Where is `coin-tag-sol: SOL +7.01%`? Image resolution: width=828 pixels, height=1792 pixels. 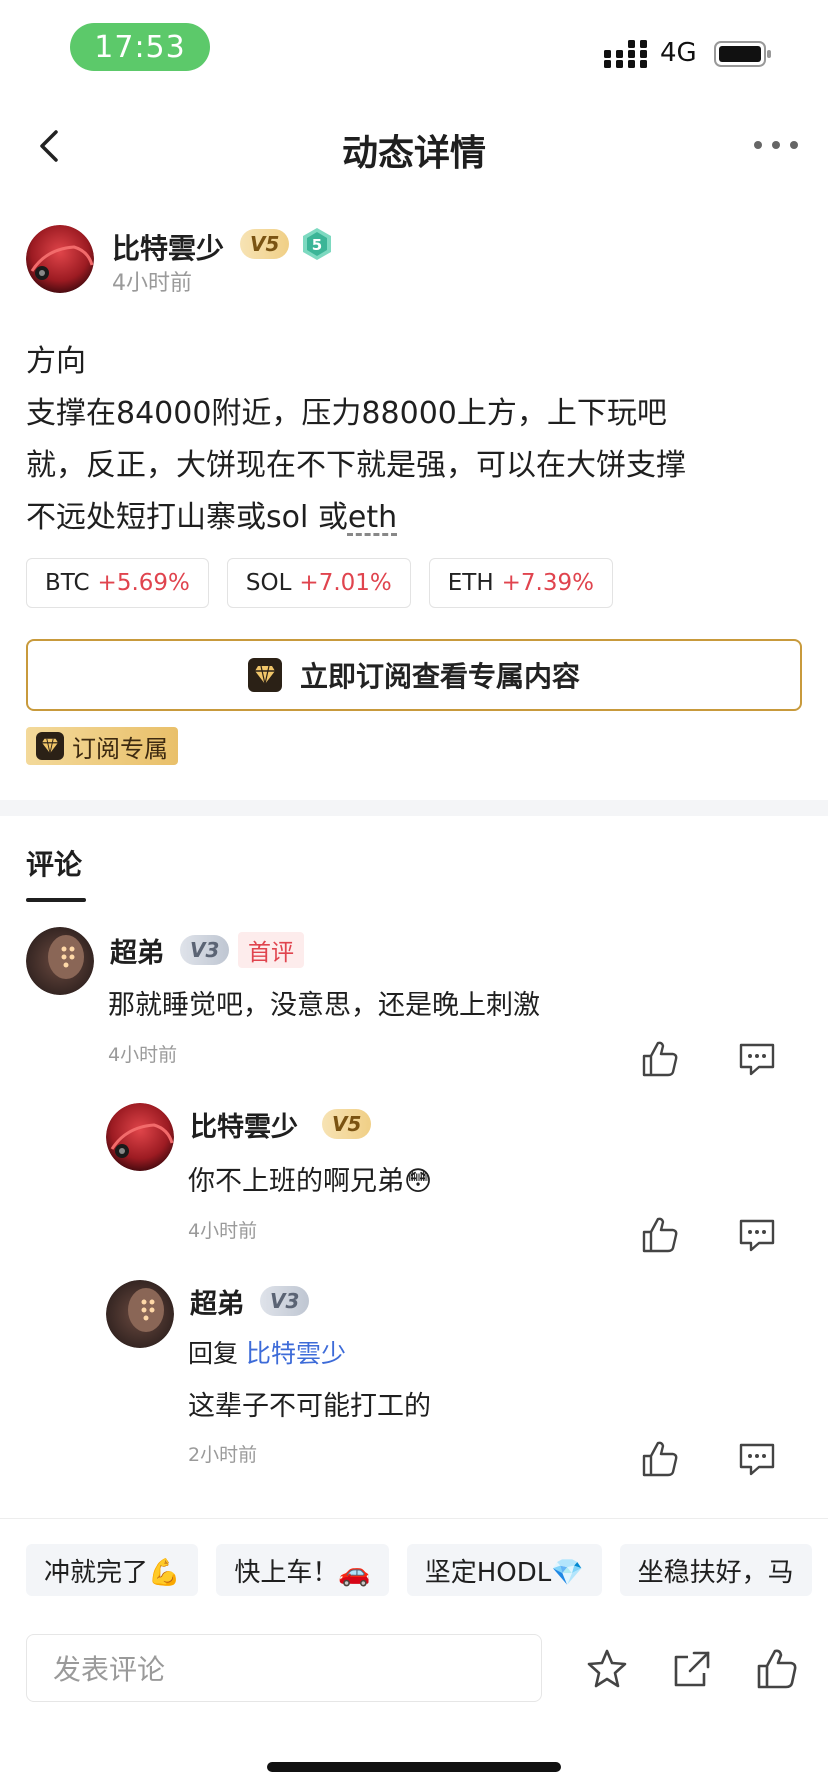
coin-tag-sol: SOL +7.01% is located at coordinates (318, 583).